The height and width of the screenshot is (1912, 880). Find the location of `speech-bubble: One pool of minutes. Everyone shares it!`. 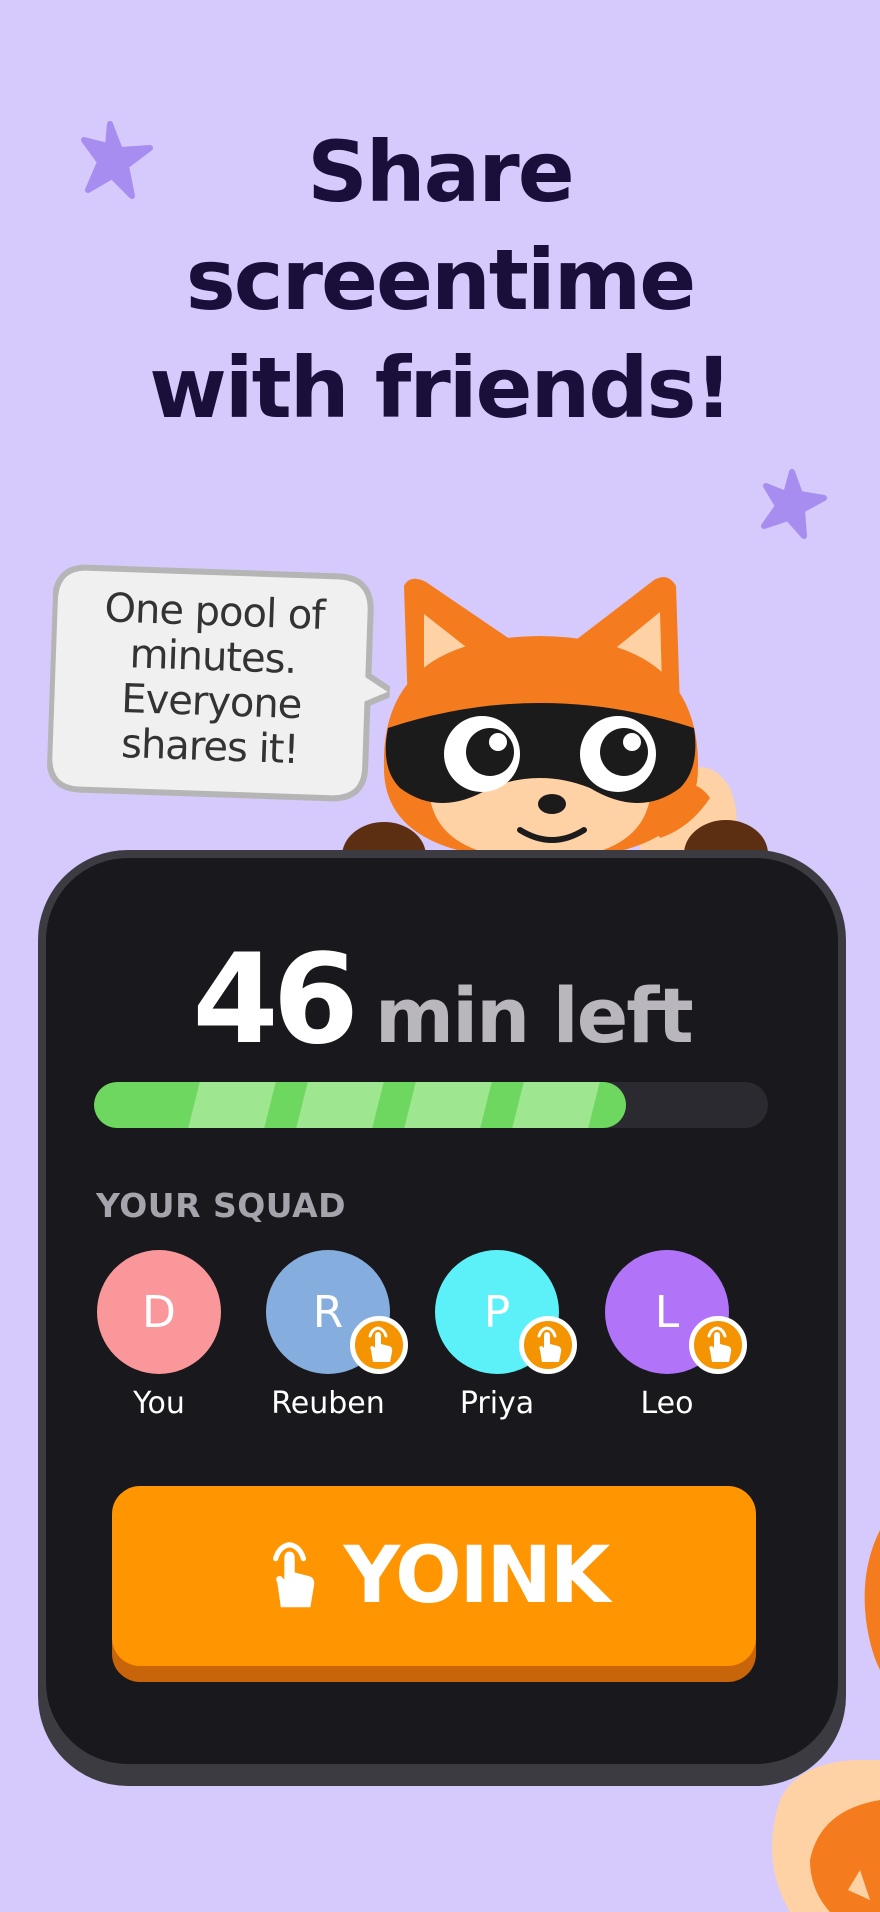

speech-bubble: One pool of minutes. Everyone shares it! is located at coordinates (220, 684).